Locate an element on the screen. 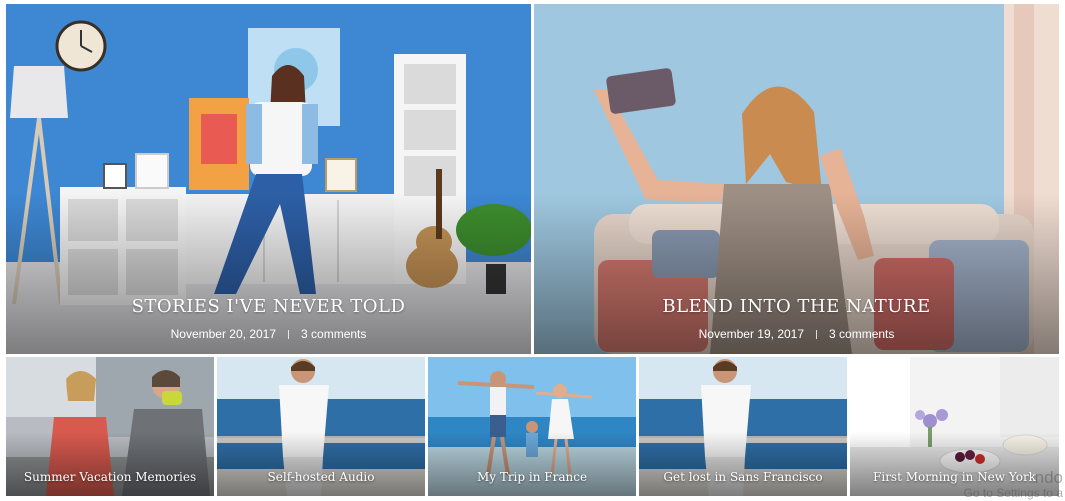 This screenshot has width=1065, height=501. post-meta: November 20, 2017 3 comments is located at coordinates (268, 334).